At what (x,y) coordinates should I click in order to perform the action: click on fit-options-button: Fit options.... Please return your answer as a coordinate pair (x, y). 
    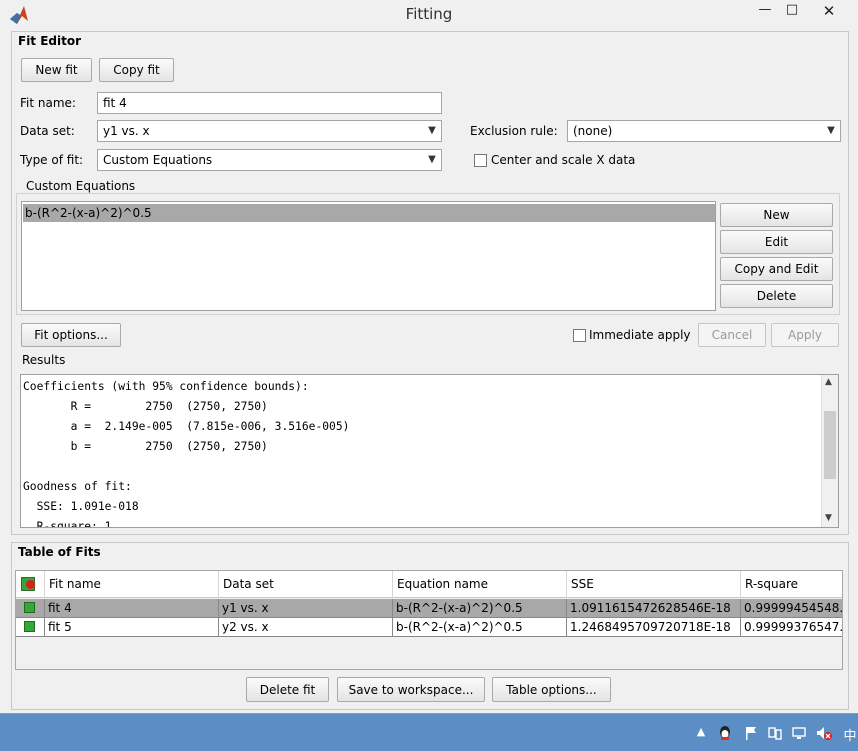
    Looking at the image, I should click on (71, 335).